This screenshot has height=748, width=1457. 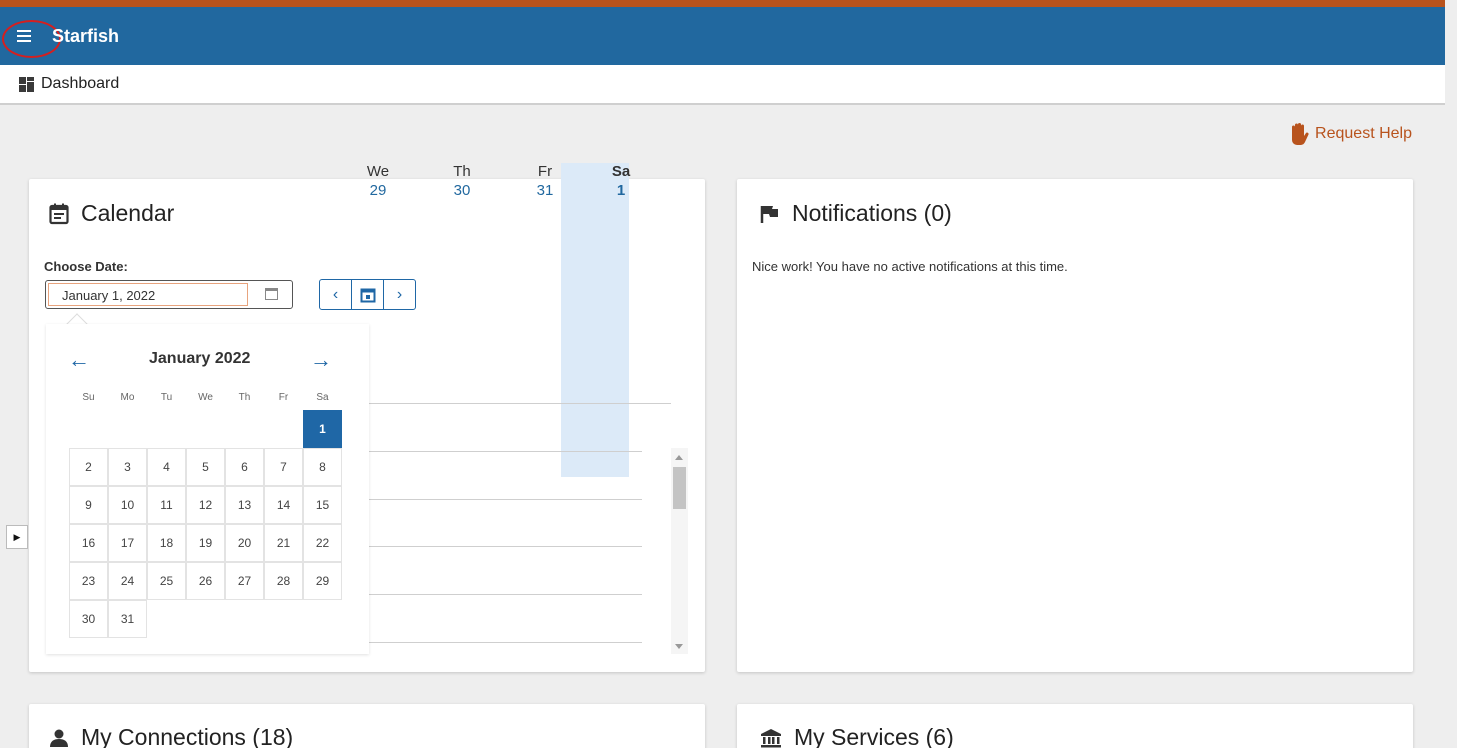 What do you see at coordinates (166, 581) in the screenshot?
I see `datepicker-day: 25` at bounding box center [166, 581].